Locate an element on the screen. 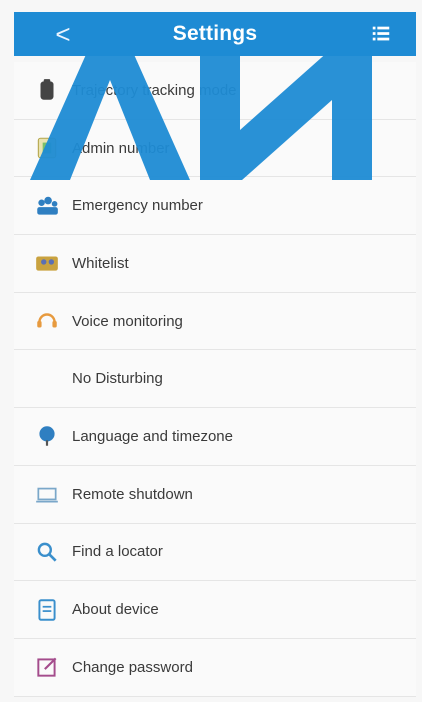 This screenshot has height=702, width=422. settings-item-no-disturbing: No Disturbing is located at coordinates (215, 379).